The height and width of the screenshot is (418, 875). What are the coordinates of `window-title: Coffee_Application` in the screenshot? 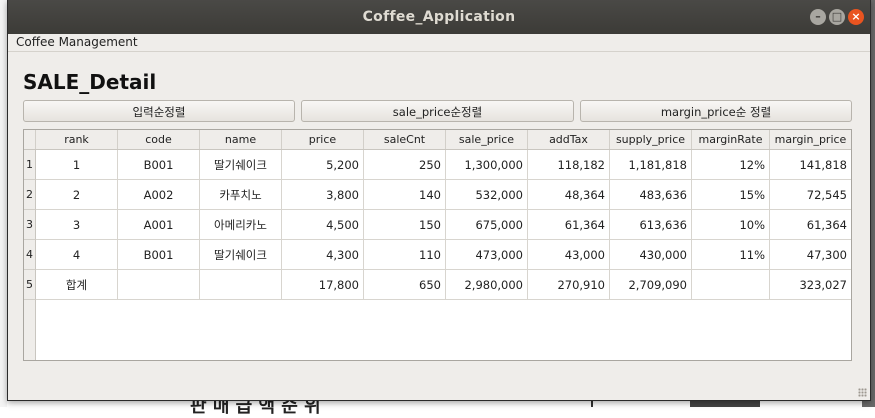 It's located at (439, 17).